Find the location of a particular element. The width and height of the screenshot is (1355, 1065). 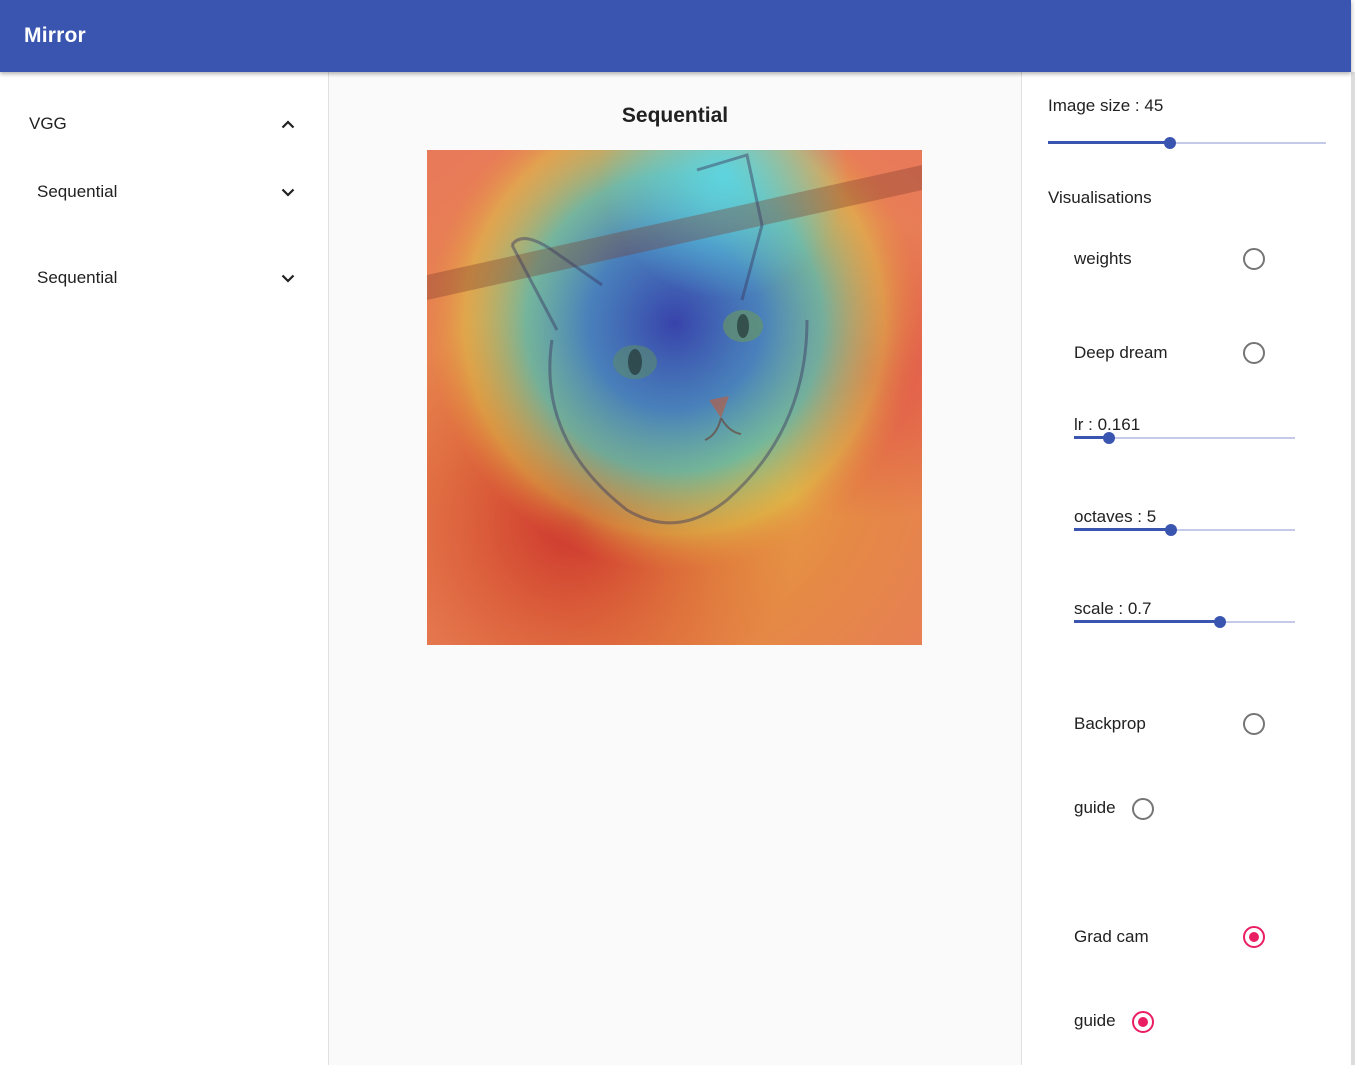

grad-cam-guide-radio is located at coordinates (1143, 1022).